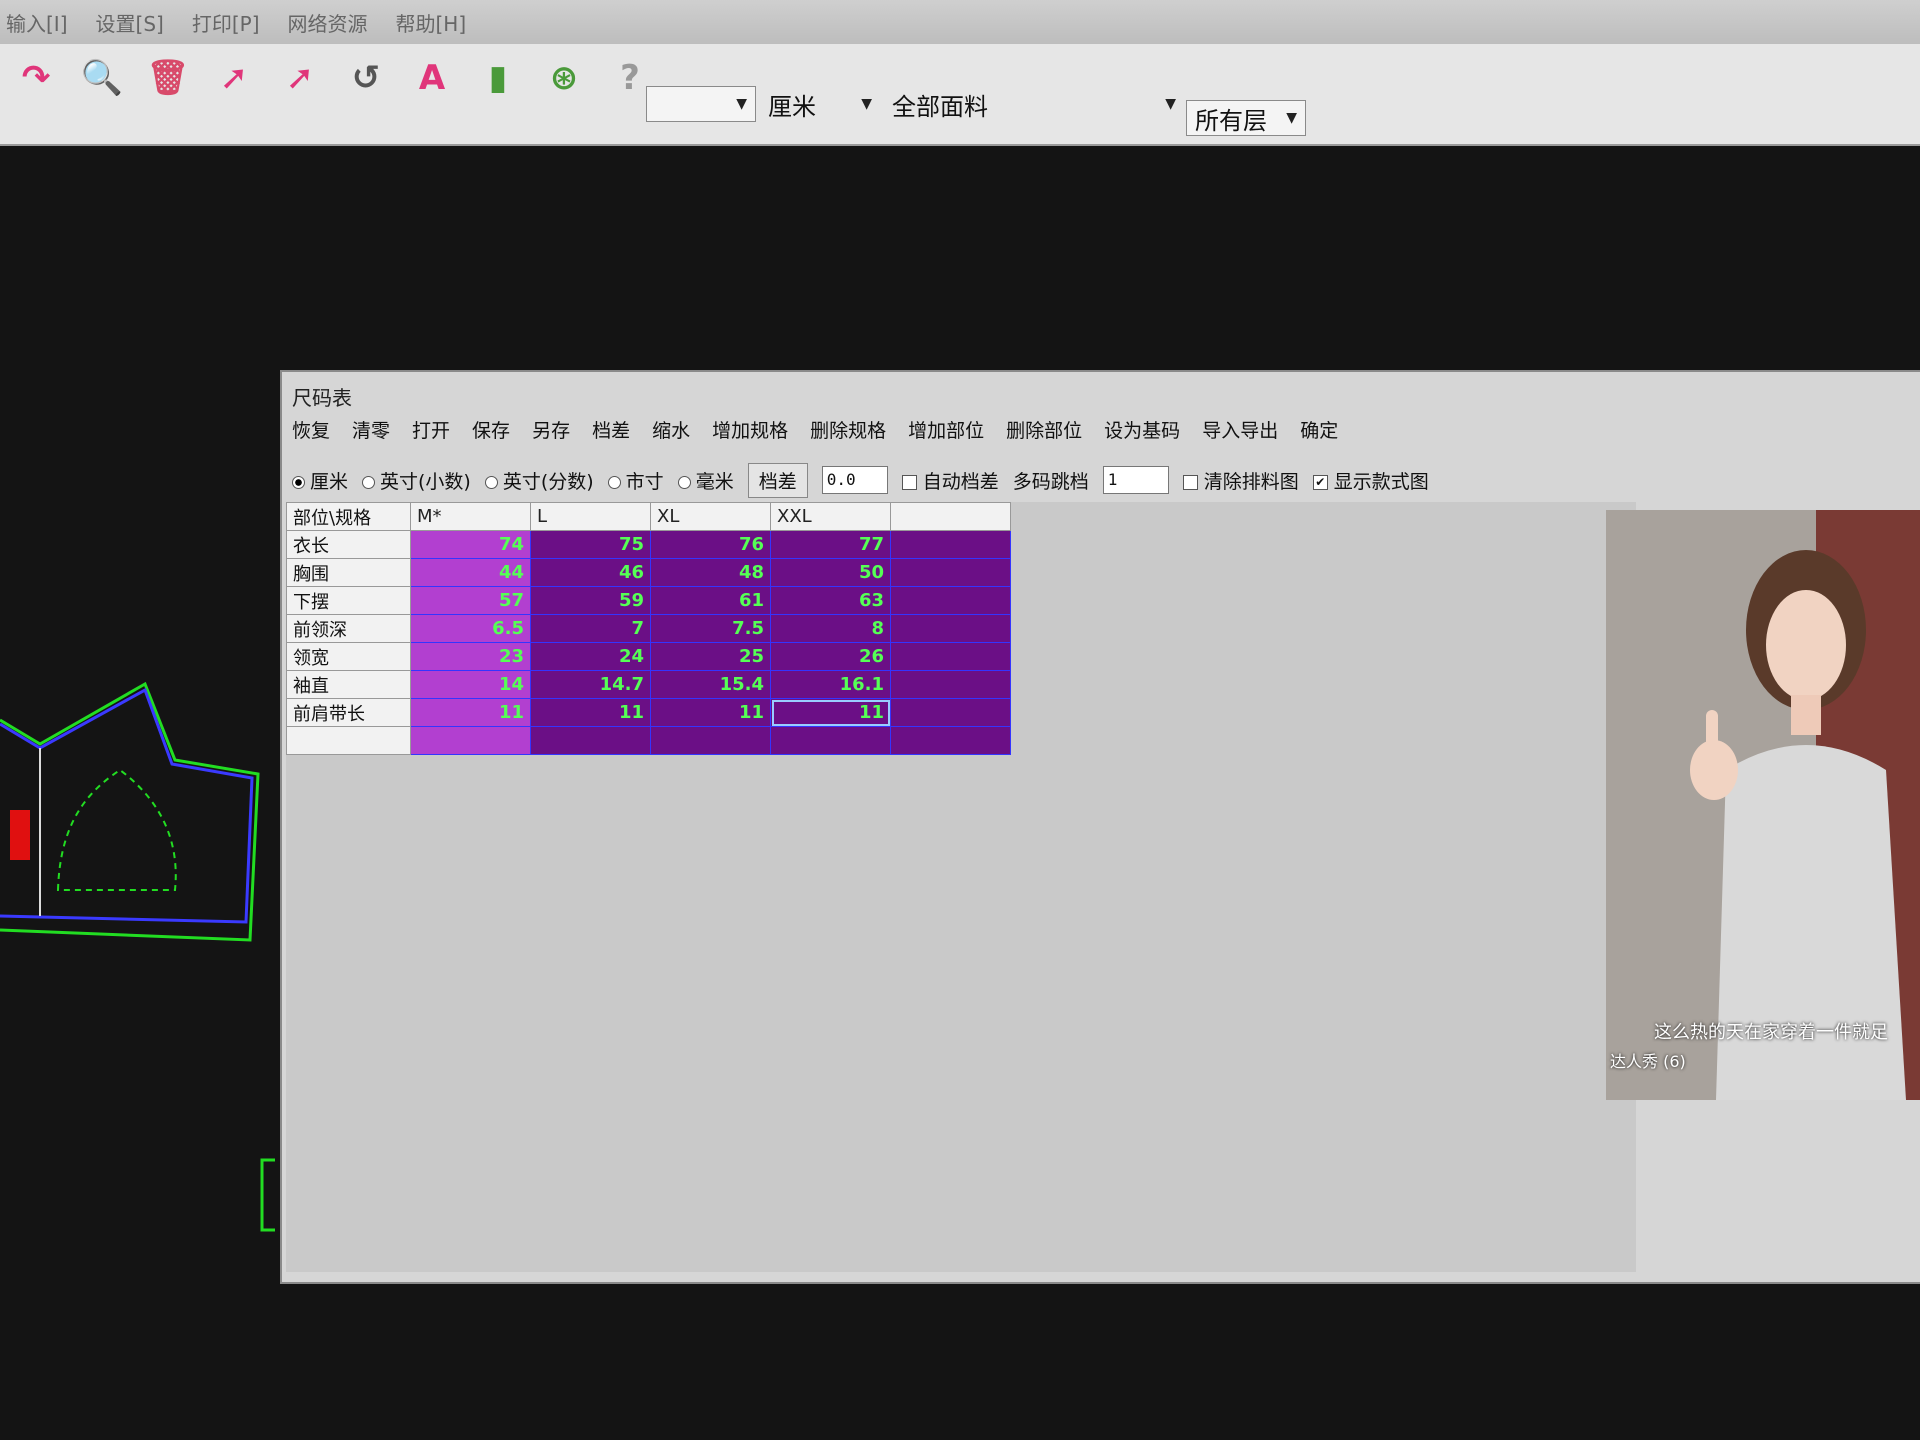  I want to click on corner-header: 部位\规格, so click(348, 516).